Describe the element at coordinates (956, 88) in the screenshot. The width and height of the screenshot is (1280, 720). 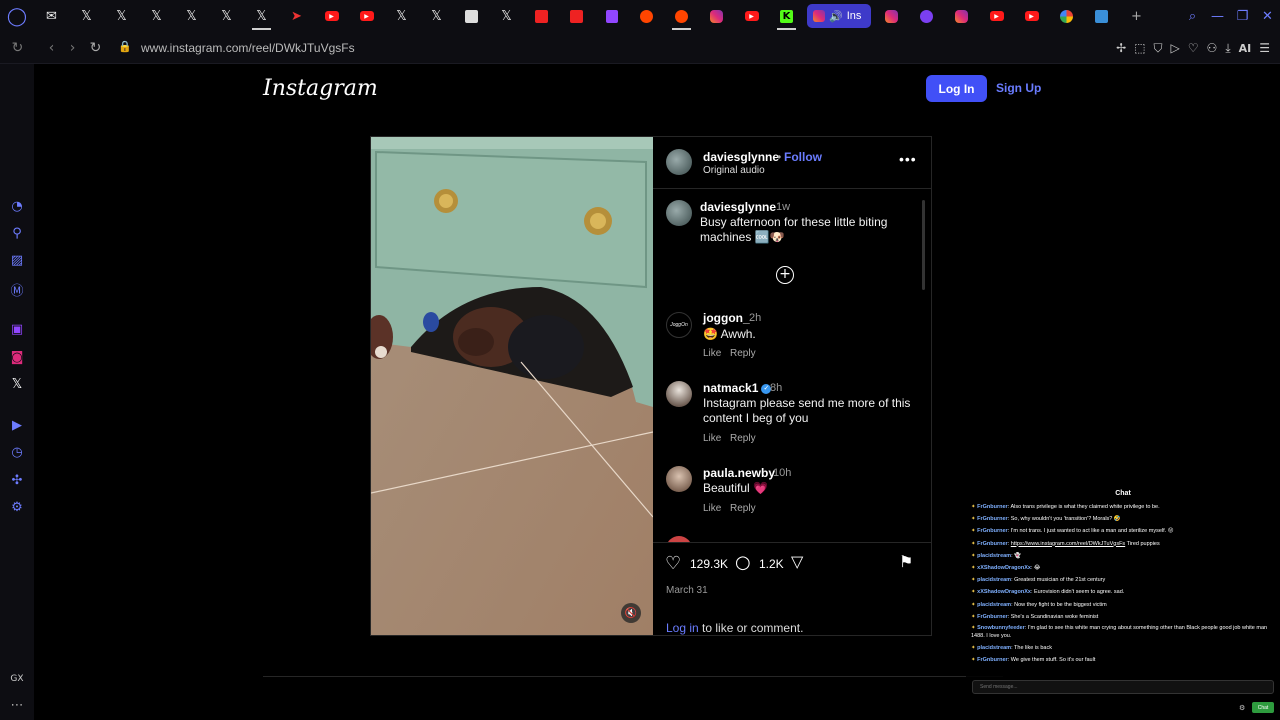
I see `login-button: Log In` at that location.